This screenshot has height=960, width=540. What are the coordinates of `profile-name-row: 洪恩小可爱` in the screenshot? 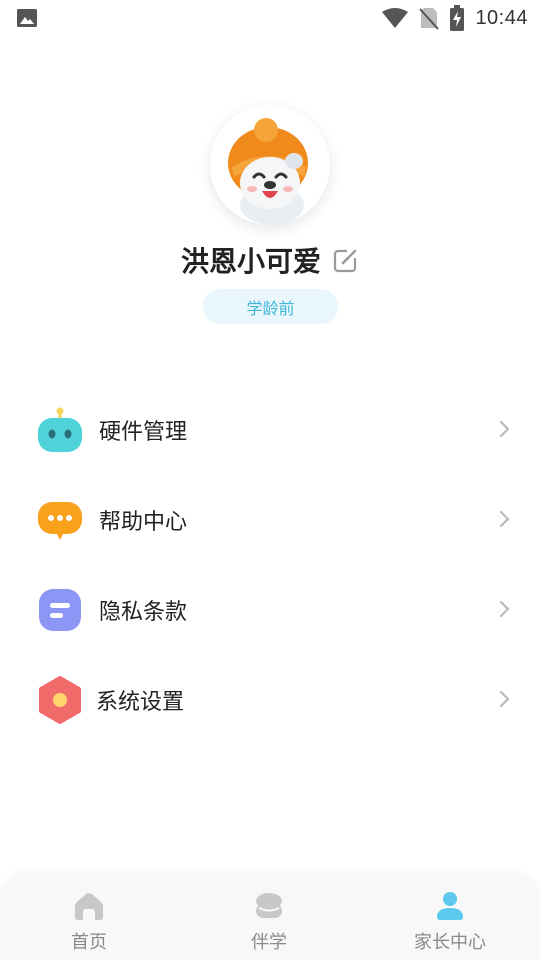 It's located at (270, 260).